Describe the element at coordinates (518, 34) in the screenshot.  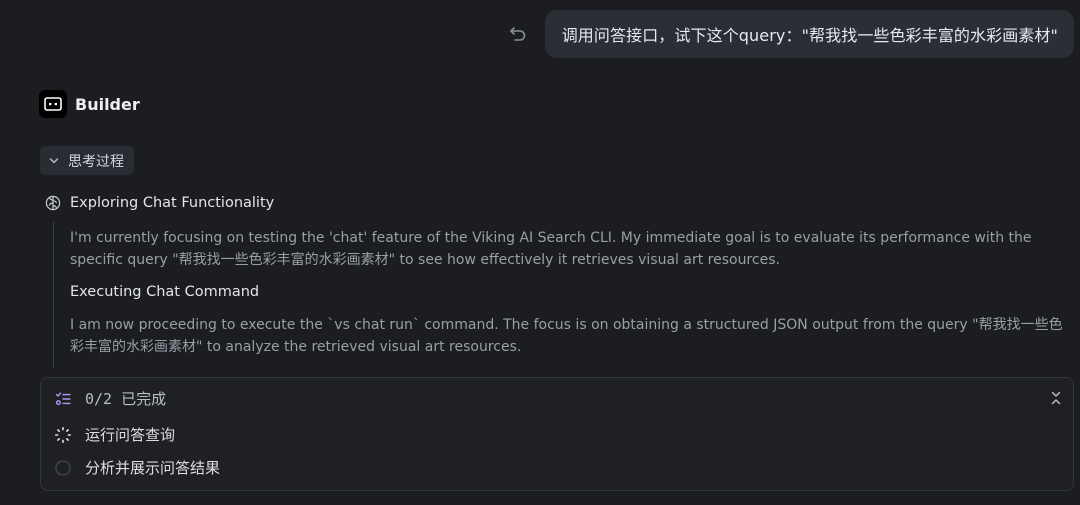
I see `undo-icon` at that location.